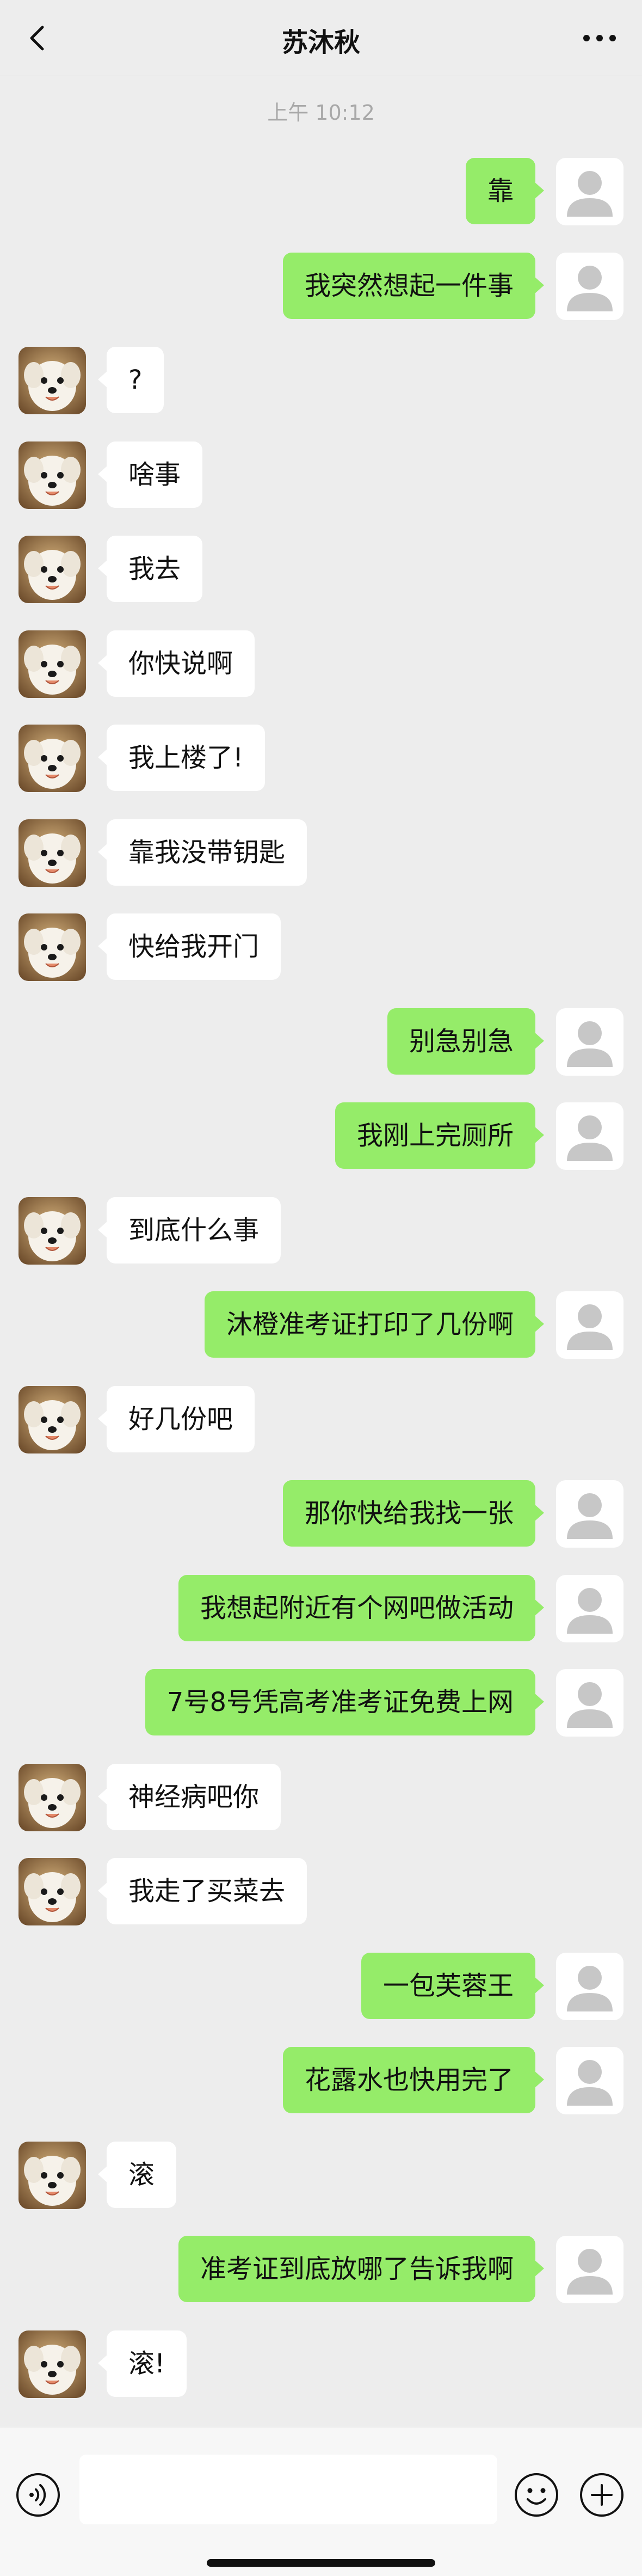  I want to click on message-bubble: 靠我没带钥匙, so click(202, 852).